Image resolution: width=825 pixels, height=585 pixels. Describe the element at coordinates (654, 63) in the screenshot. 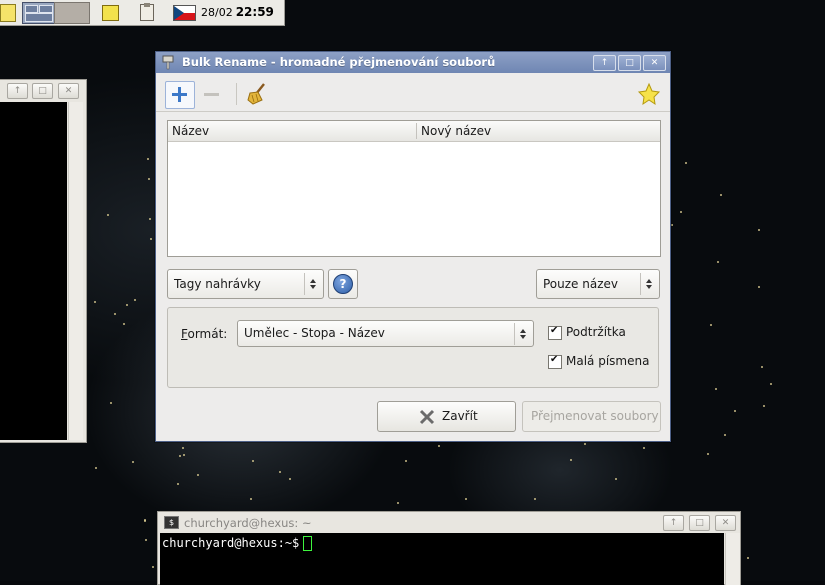

I see `dialog-close-button: ✕` at that location.